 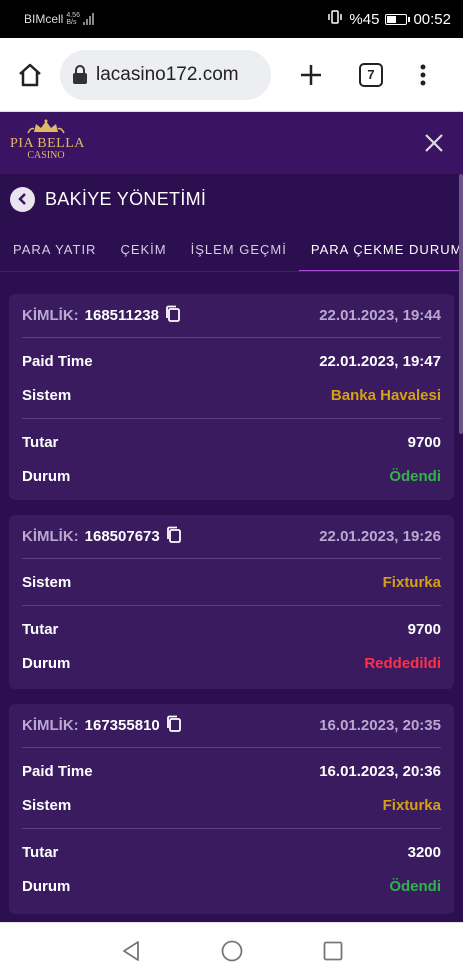 What do you see at coordinates (380, 536) in the screenshot?
I see `created-date: 22.01.2023, 19:26` at bounding box center [380, 536].